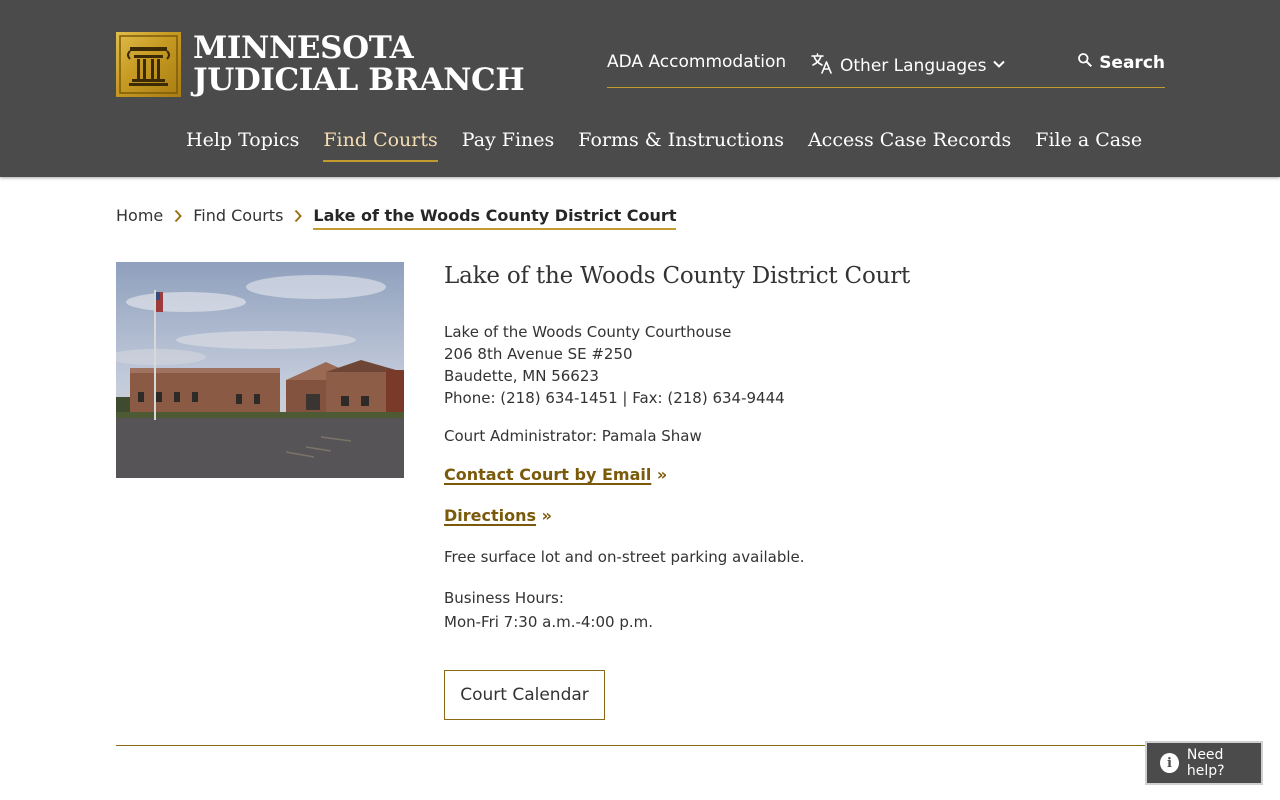 This screenshot has width=1280, height=800. I want to click on court-calendar-button: Court Calendar, so click(524, 695).